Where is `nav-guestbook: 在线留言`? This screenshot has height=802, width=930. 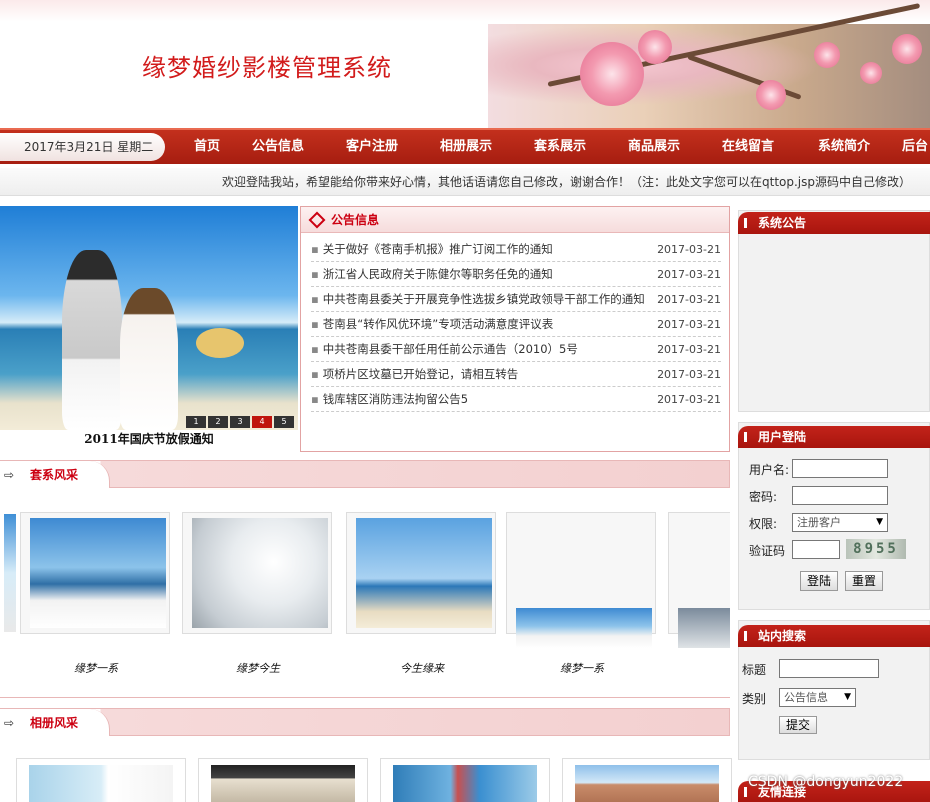 nav-guestbook: 在线留言 is located at coordinates (748, 147).